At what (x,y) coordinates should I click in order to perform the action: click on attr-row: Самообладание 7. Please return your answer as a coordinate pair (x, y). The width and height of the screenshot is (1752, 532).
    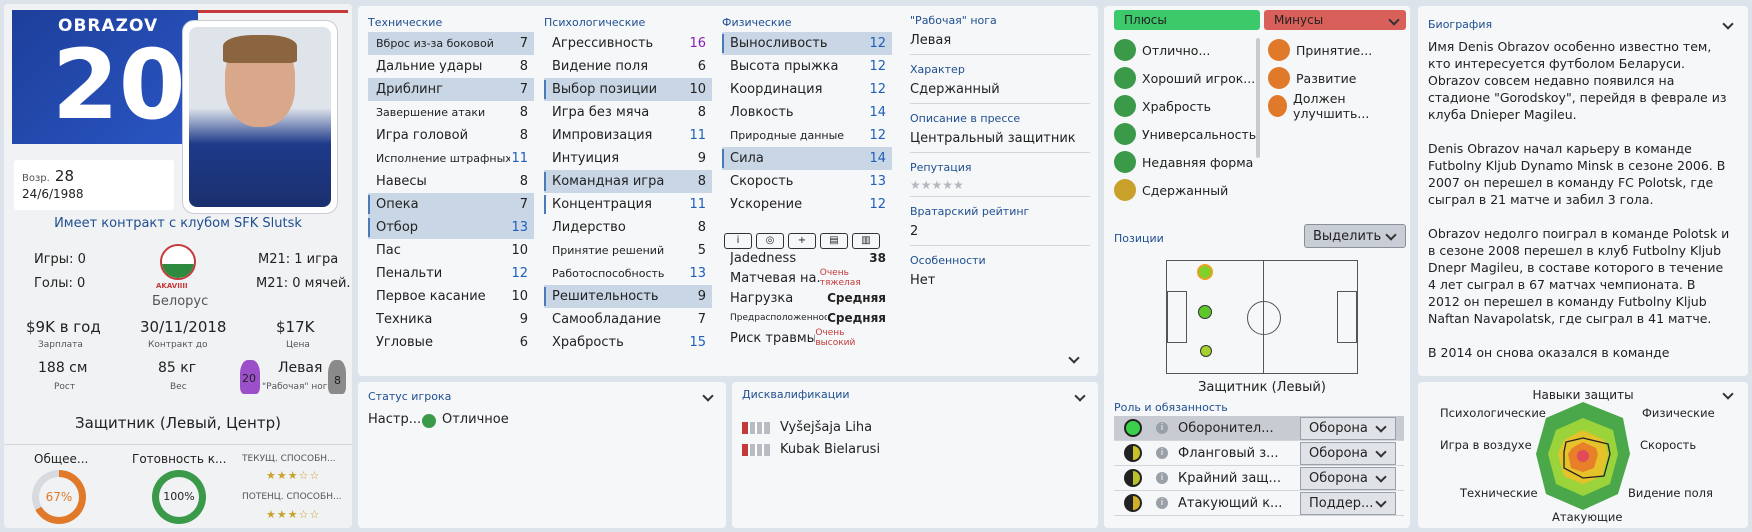
    Looking at the image, I should click on (628, 319).